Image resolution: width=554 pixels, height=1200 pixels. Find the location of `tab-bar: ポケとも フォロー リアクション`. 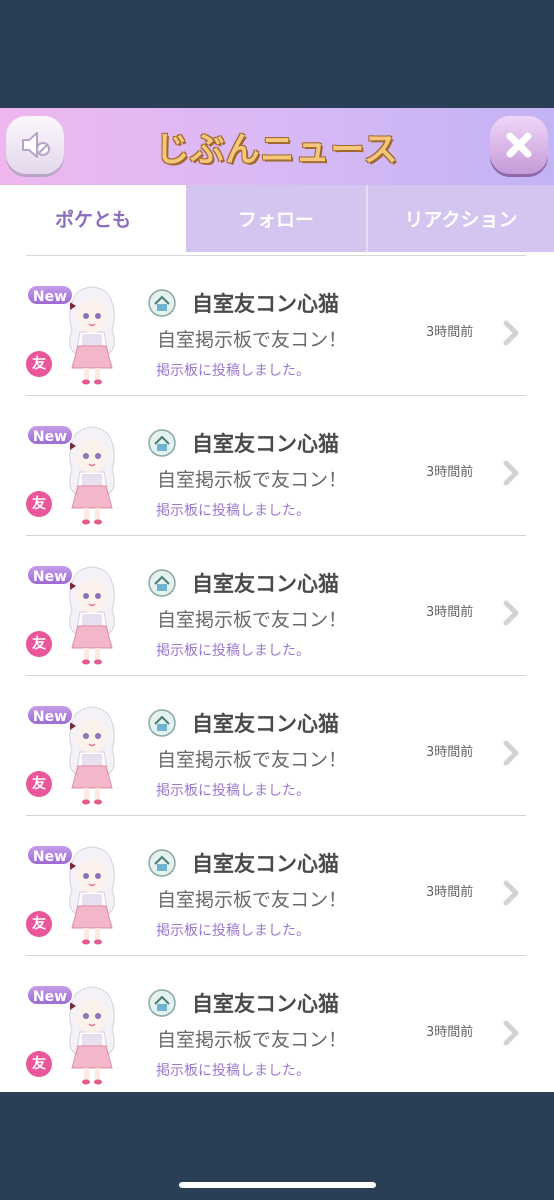

tab-bar: ポケとも フォロー リアクション is located at coordinates (277, 218).